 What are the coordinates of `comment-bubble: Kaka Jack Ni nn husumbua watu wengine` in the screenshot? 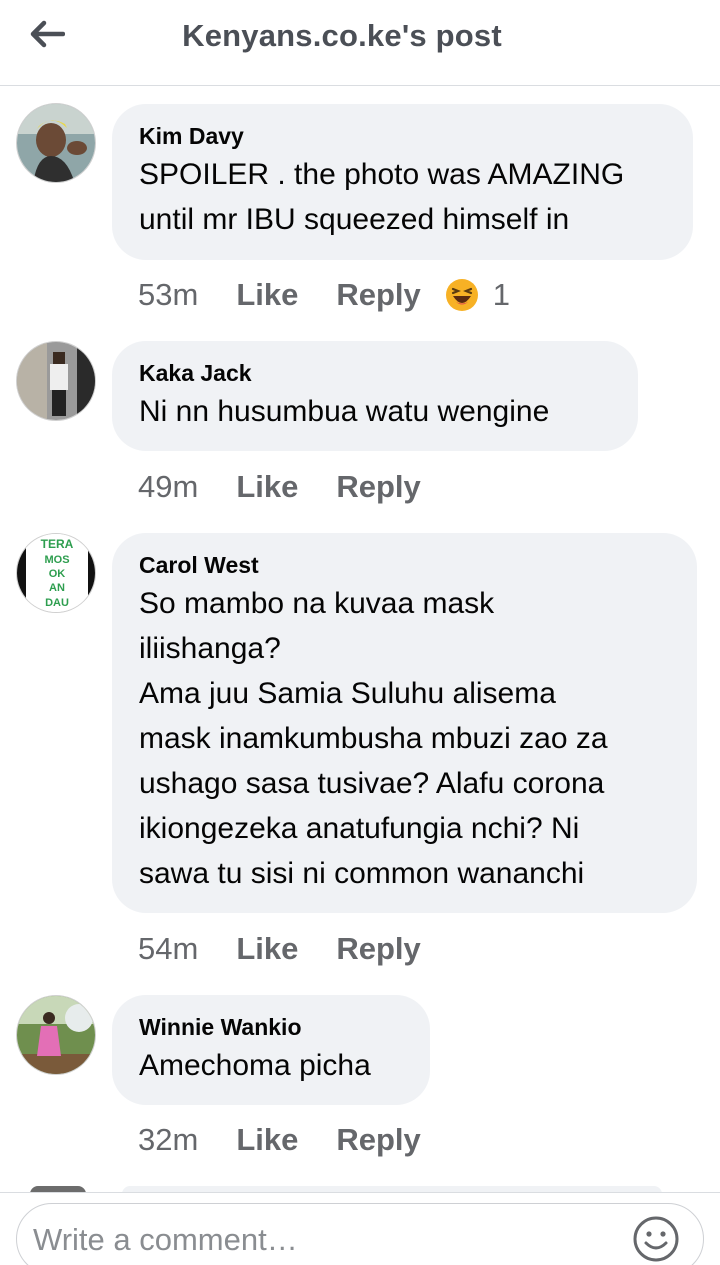 It's located at (375, 396).